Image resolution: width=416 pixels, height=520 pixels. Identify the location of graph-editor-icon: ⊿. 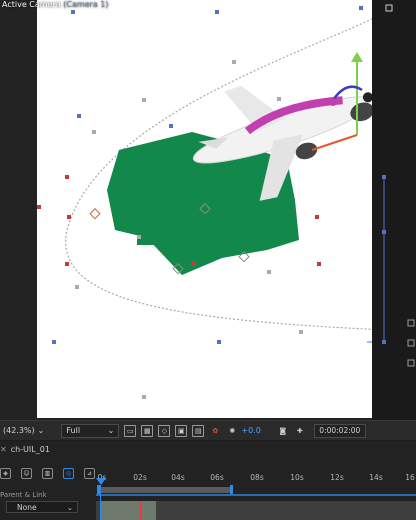
(89, 473).